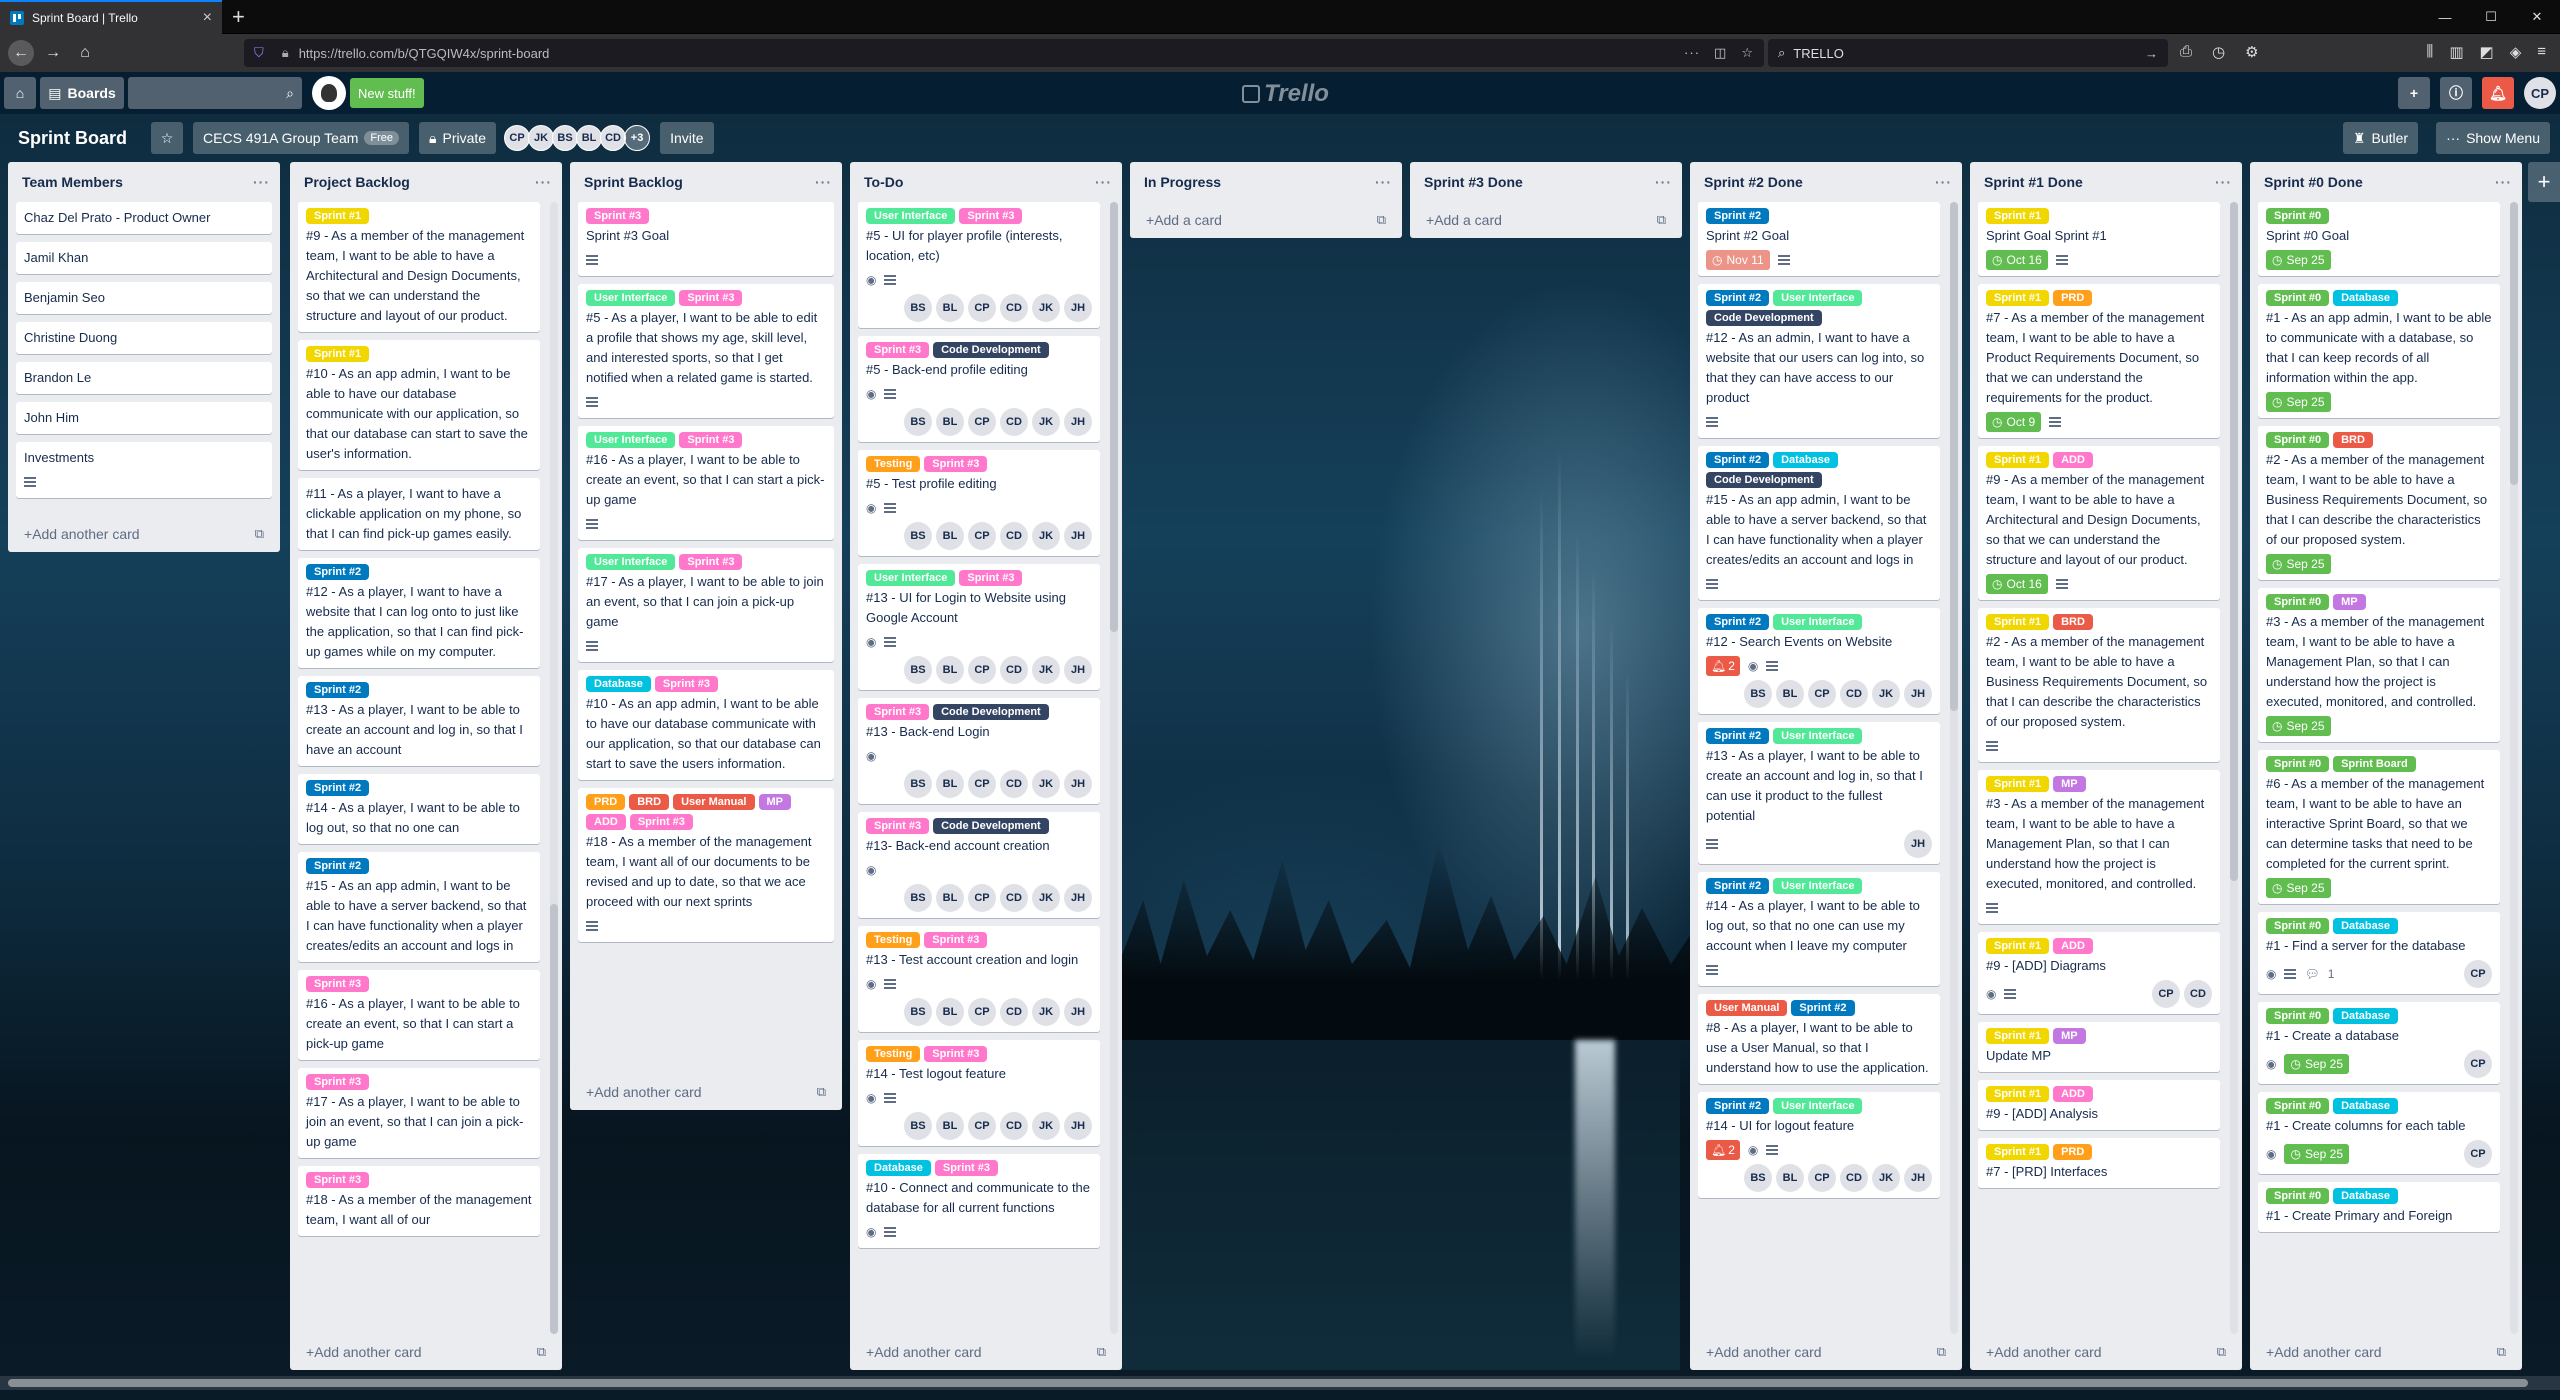 The height and width of the screenshot is (1400, 2560). What do you see at coordinates (72, 138) in the screenshot?
I see `board-title: Sprint Board` at bounding box center [72, 138].